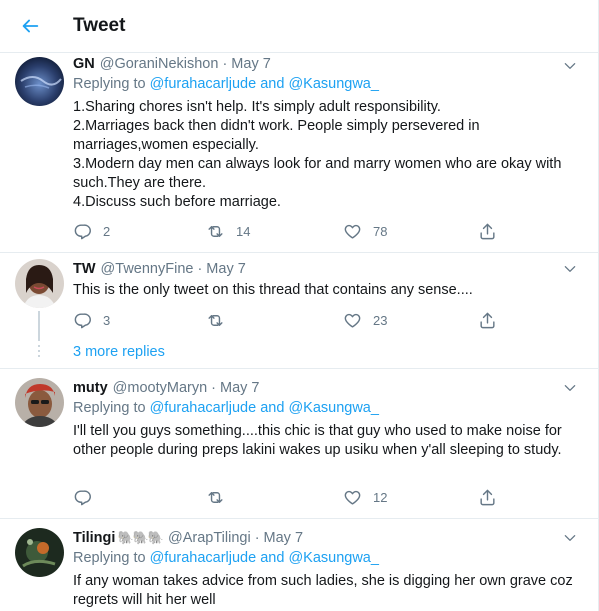 This screenshot has height=611, width=599. What do you see at coordinates (99, 25) in the screenshot?
I see `page-title: Tweet` at bounding box center [99, 25].